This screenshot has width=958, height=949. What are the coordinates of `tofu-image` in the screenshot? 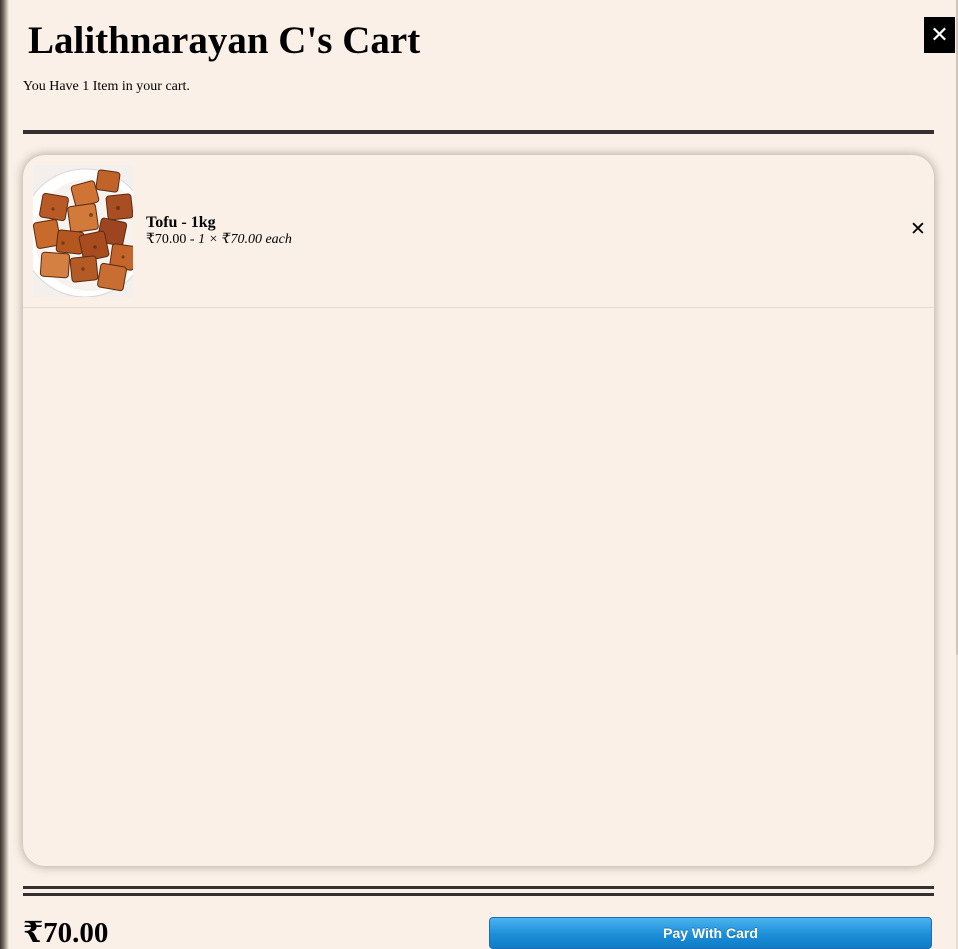 It's located at (83, 231).